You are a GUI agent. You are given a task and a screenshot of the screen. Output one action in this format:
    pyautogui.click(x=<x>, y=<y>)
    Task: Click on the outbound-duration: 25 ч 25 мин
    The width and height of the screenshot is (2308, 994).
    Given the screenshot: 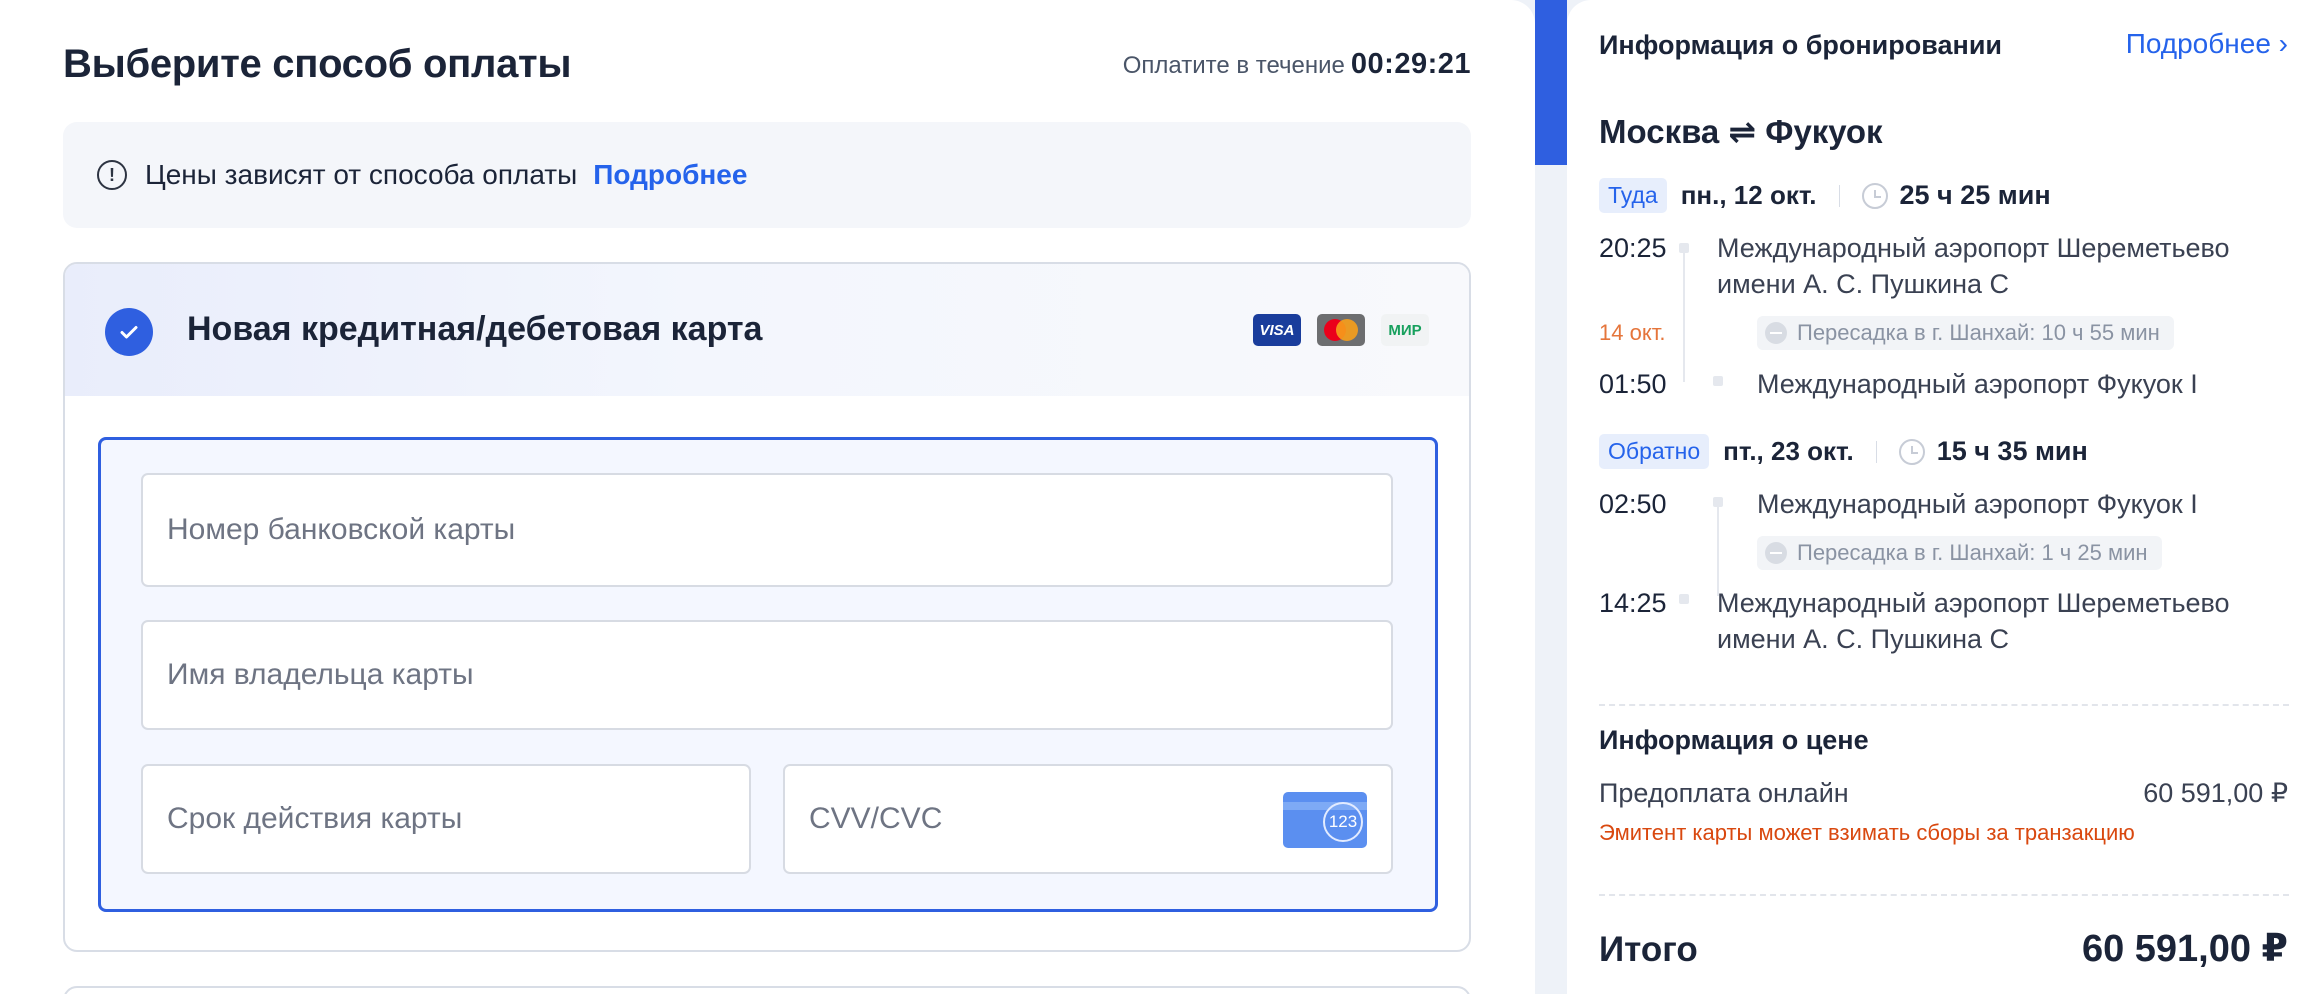 What is the action you would take?
    pyautogui.click(x=1975, y=195)
    